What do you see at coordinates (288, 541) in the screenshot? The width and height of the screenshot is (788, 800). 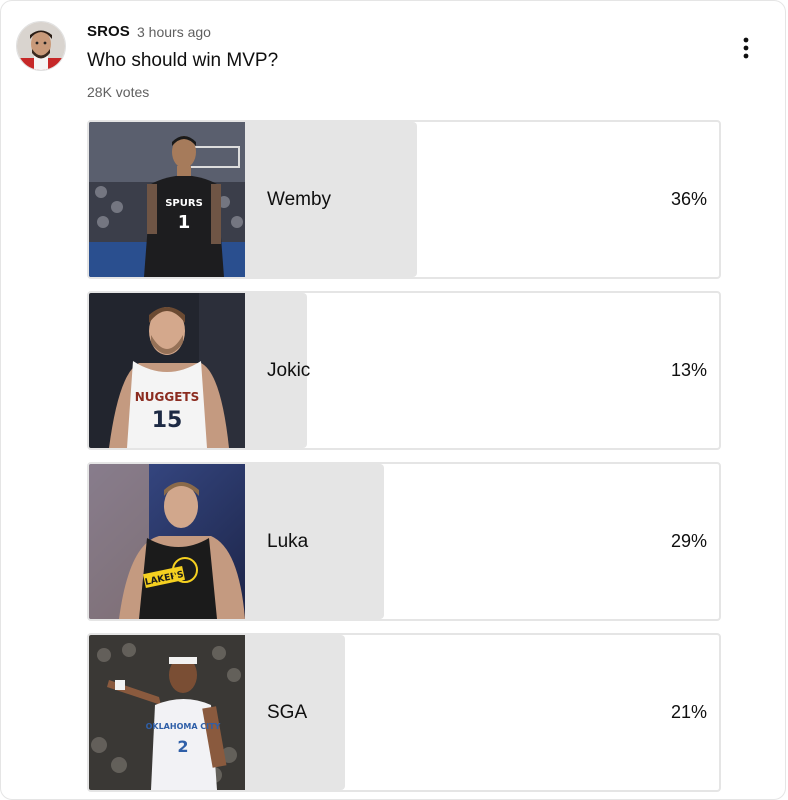 I see `option-label: Luka` at bounding box center [288, 541].